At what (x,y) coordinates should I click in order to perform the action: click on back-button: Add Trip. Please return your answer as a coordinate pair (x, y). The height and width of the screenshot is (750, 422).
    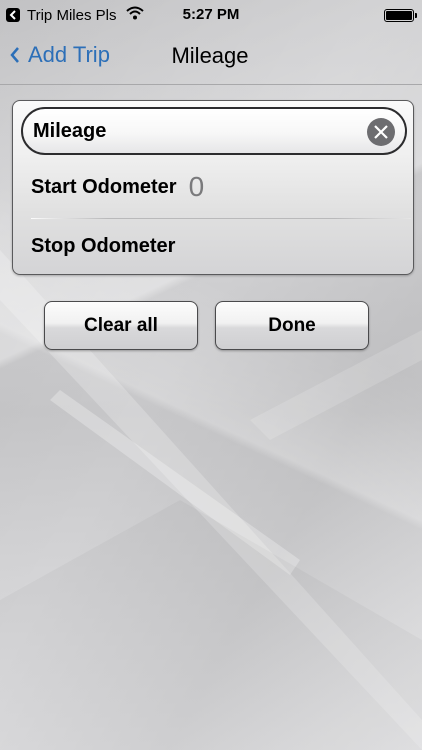
    Looking at the image, I should click on (60, 55).